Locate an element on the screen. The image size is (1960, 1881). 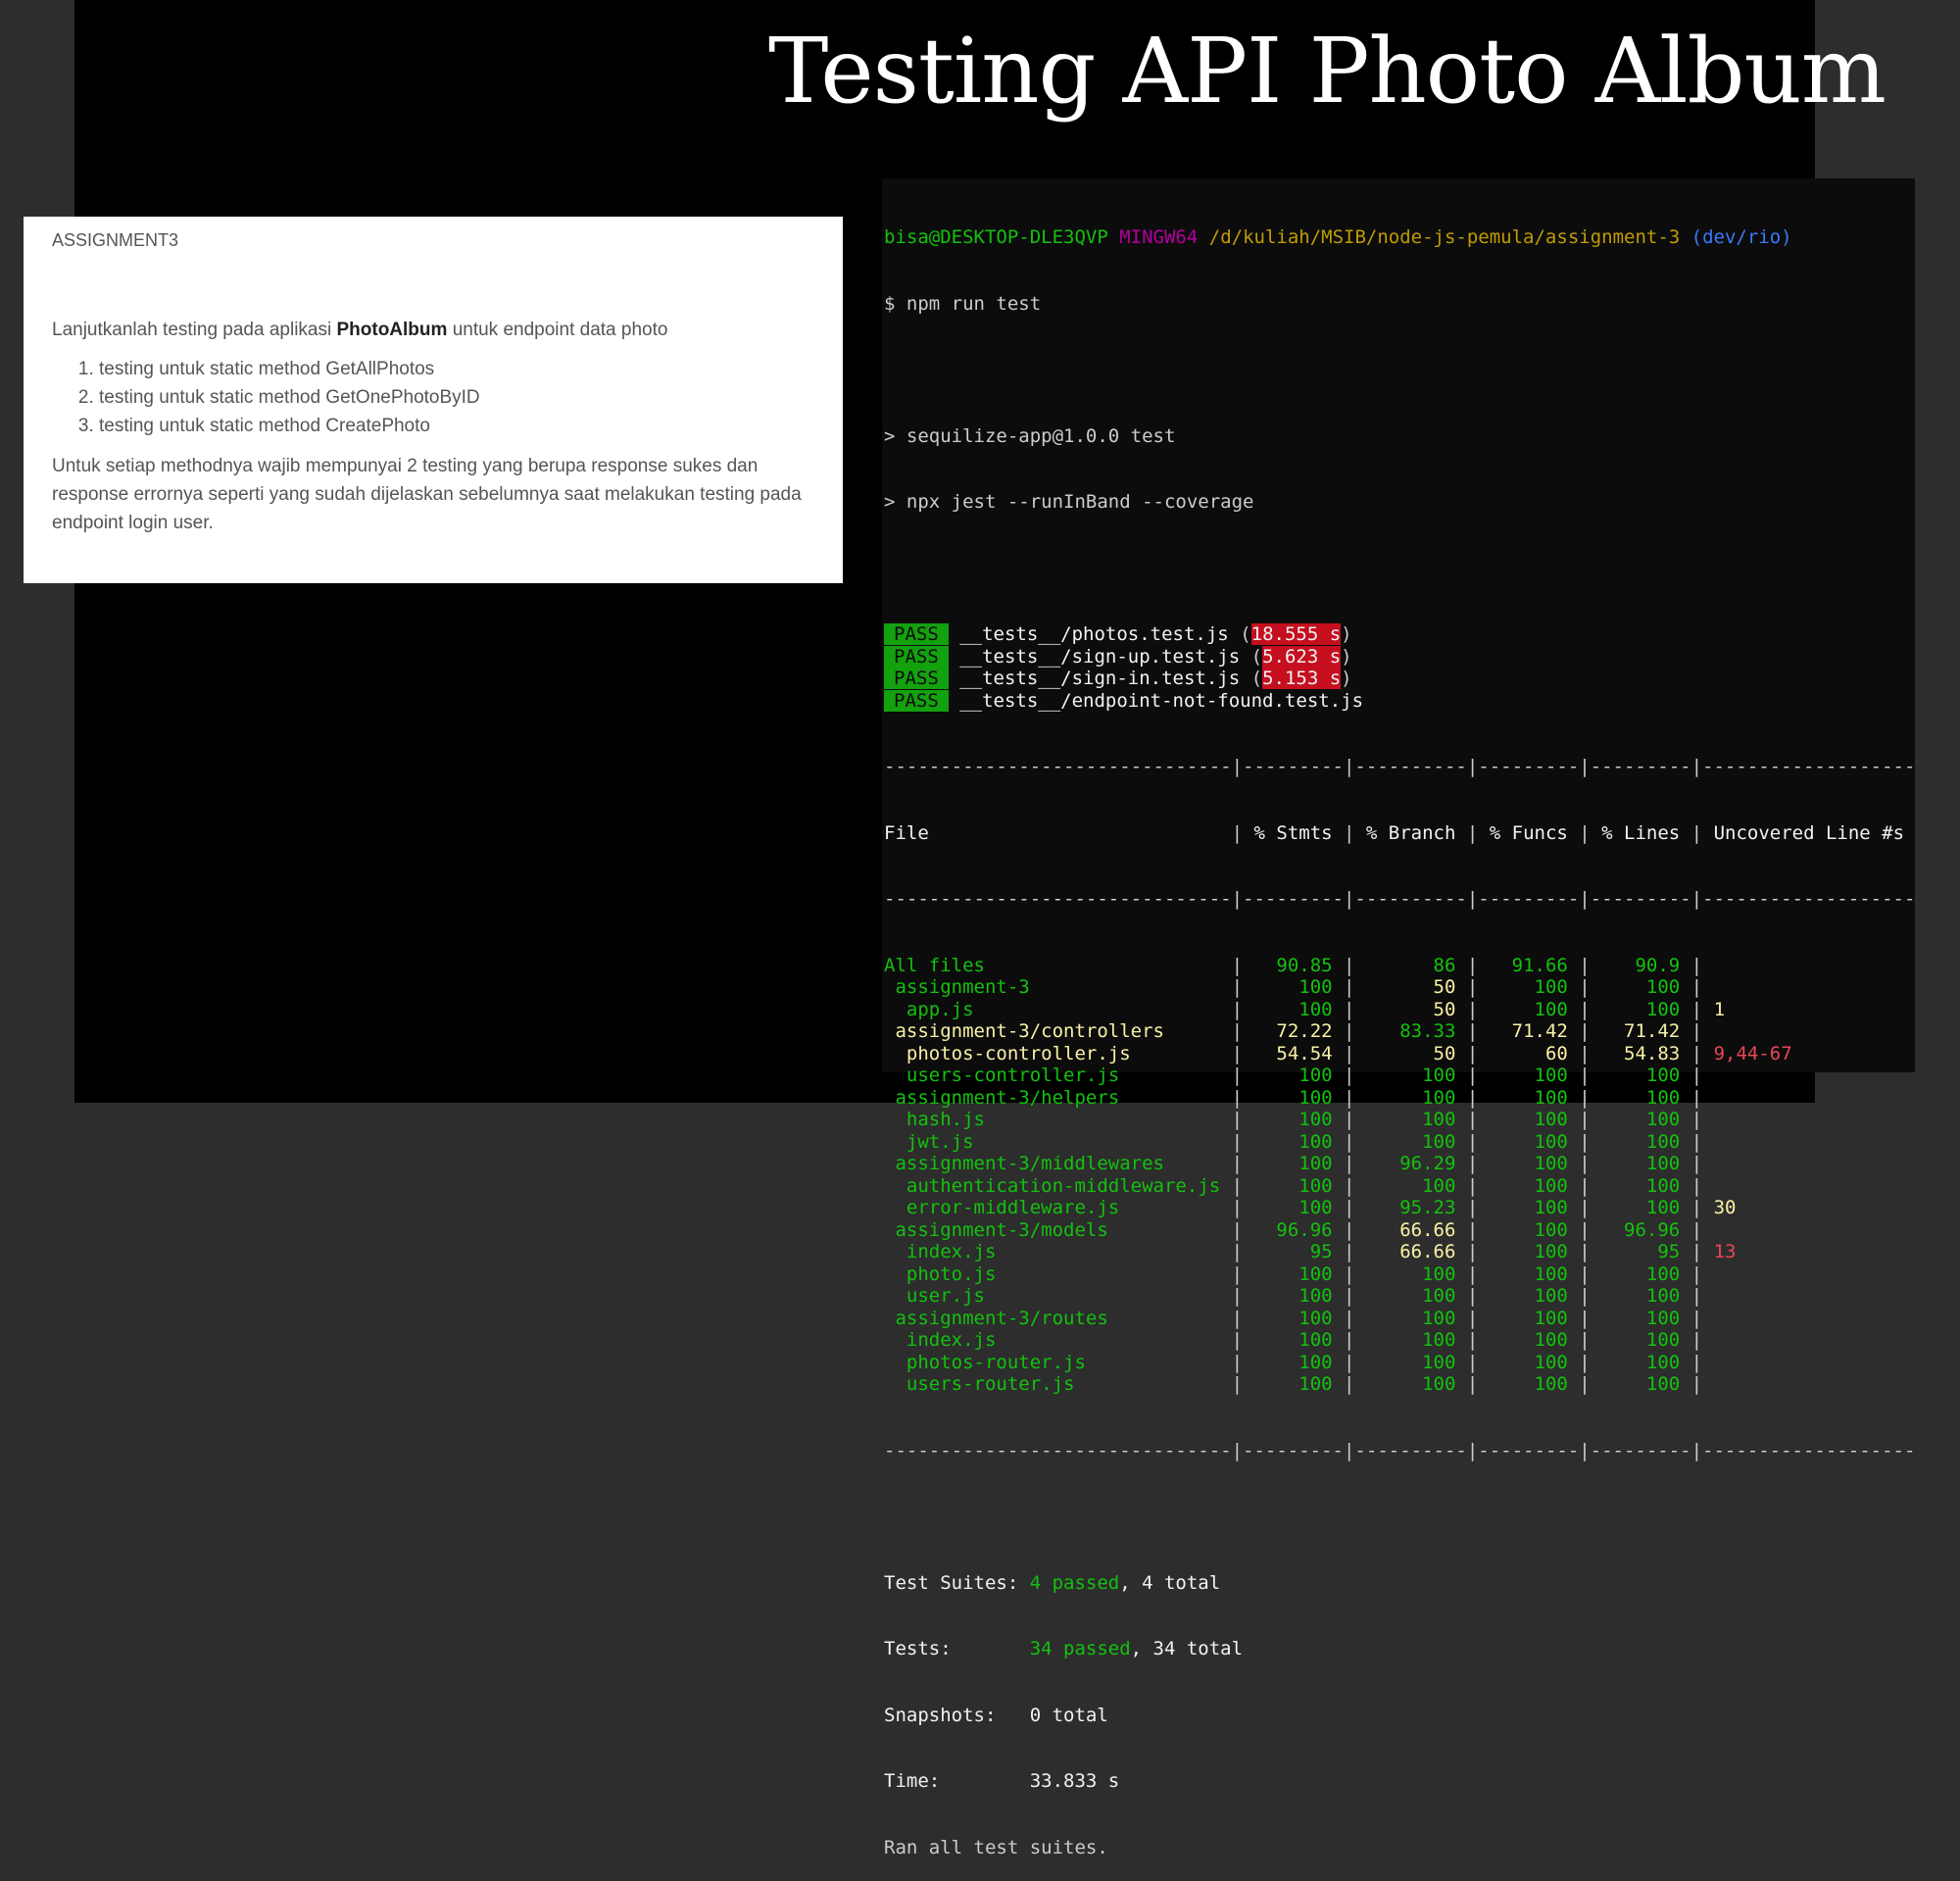
header-funcs: % Funcs is located at coordinates (1529, 832).